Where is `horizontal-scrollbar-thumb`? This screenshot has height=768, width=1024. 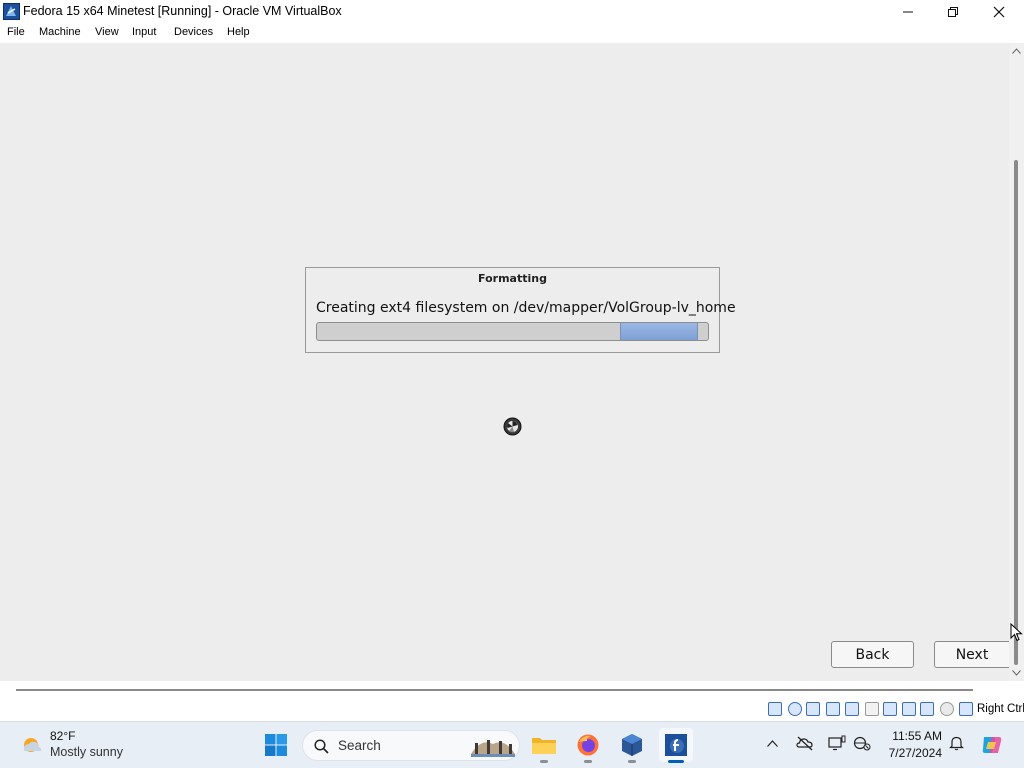 horizontal-scrollbar-thumb is located at coordinates (494, 690).